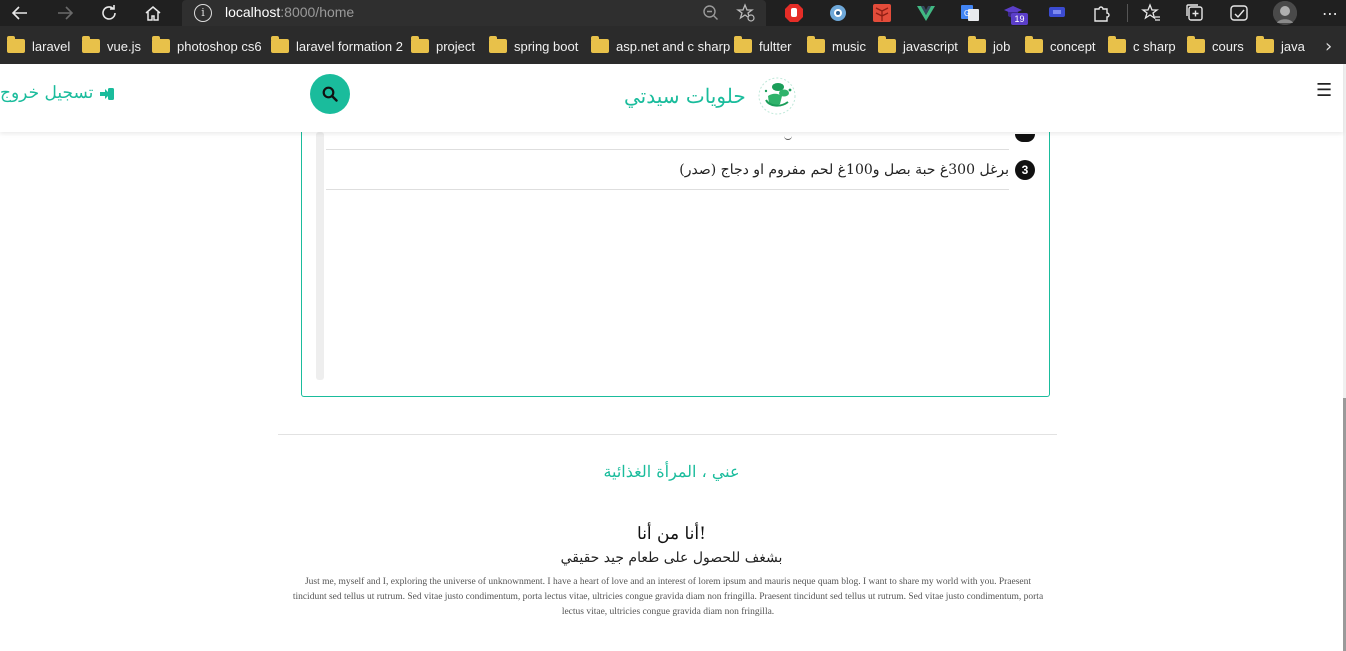 The width and height of the screenshot is (1346, 651). What do you see at coordinates (1154, 46) in the screenshot?
I see `bookmark-label: c sharp` at bounding box center [1154, 46].